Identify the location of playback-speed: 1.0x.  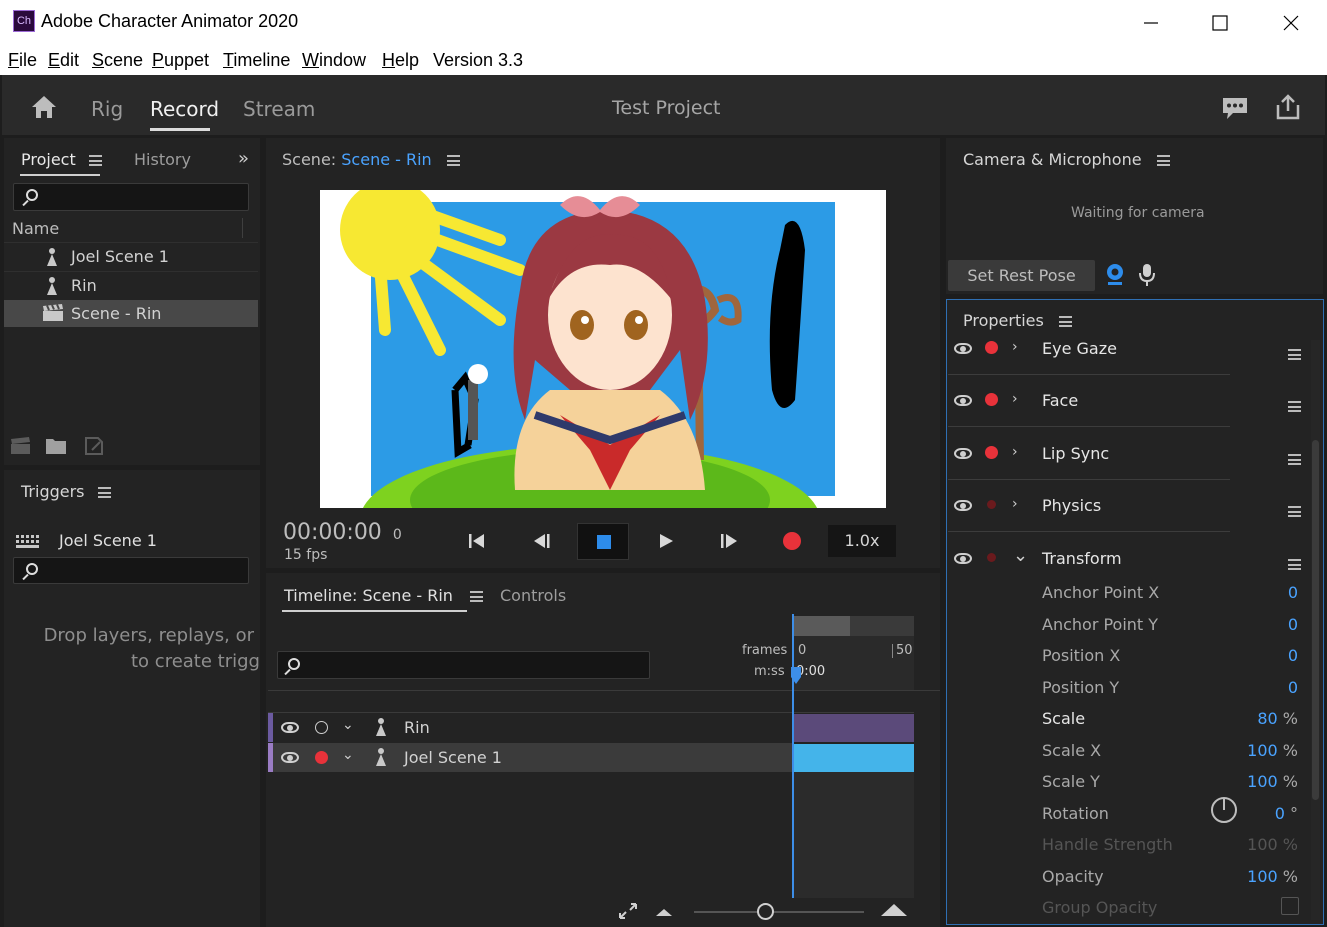
(862, 541).